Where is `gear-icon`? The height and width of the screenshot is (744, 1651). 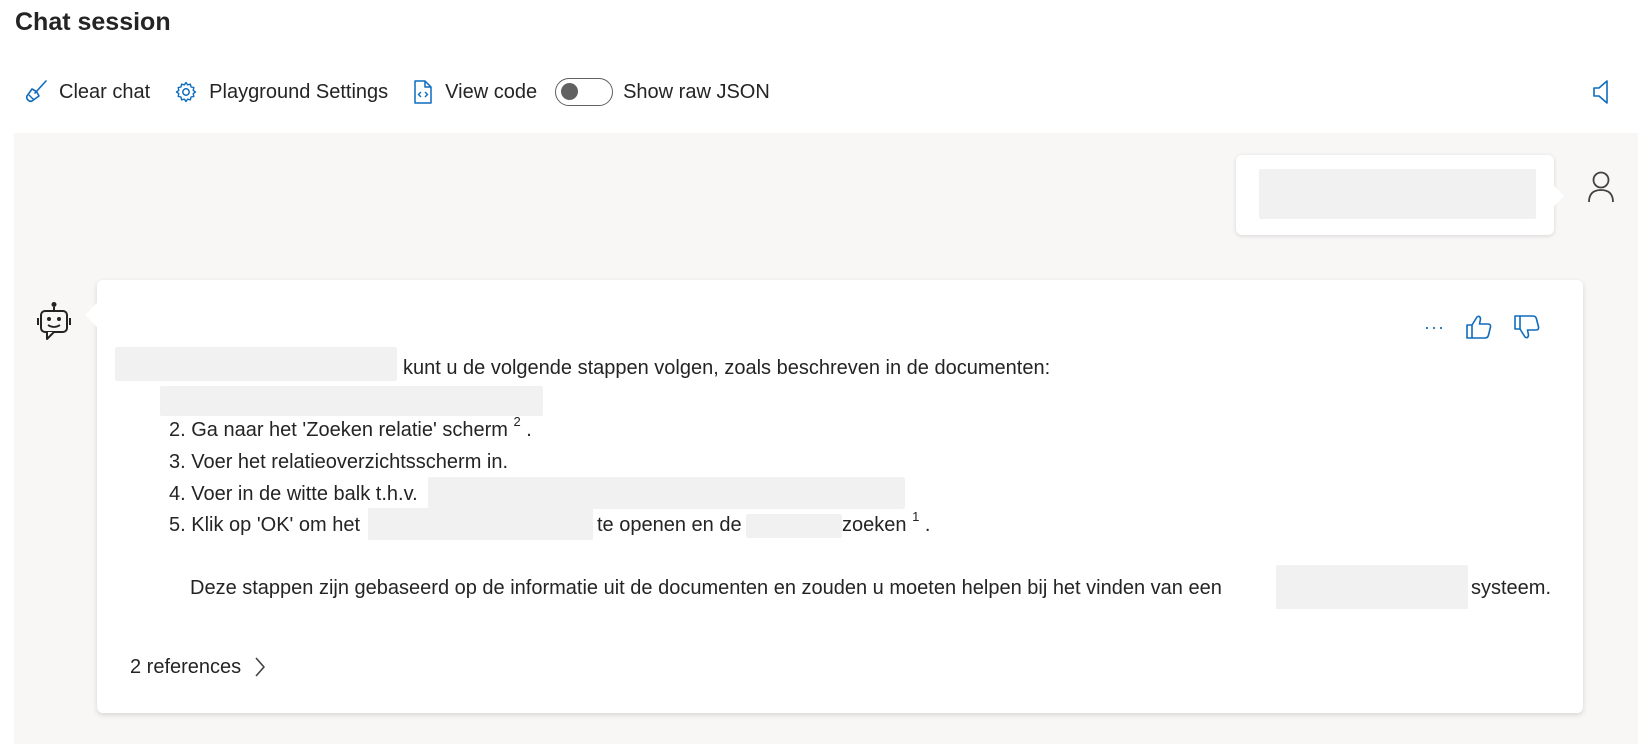 gear-icon is located at coordinates (186, 92).